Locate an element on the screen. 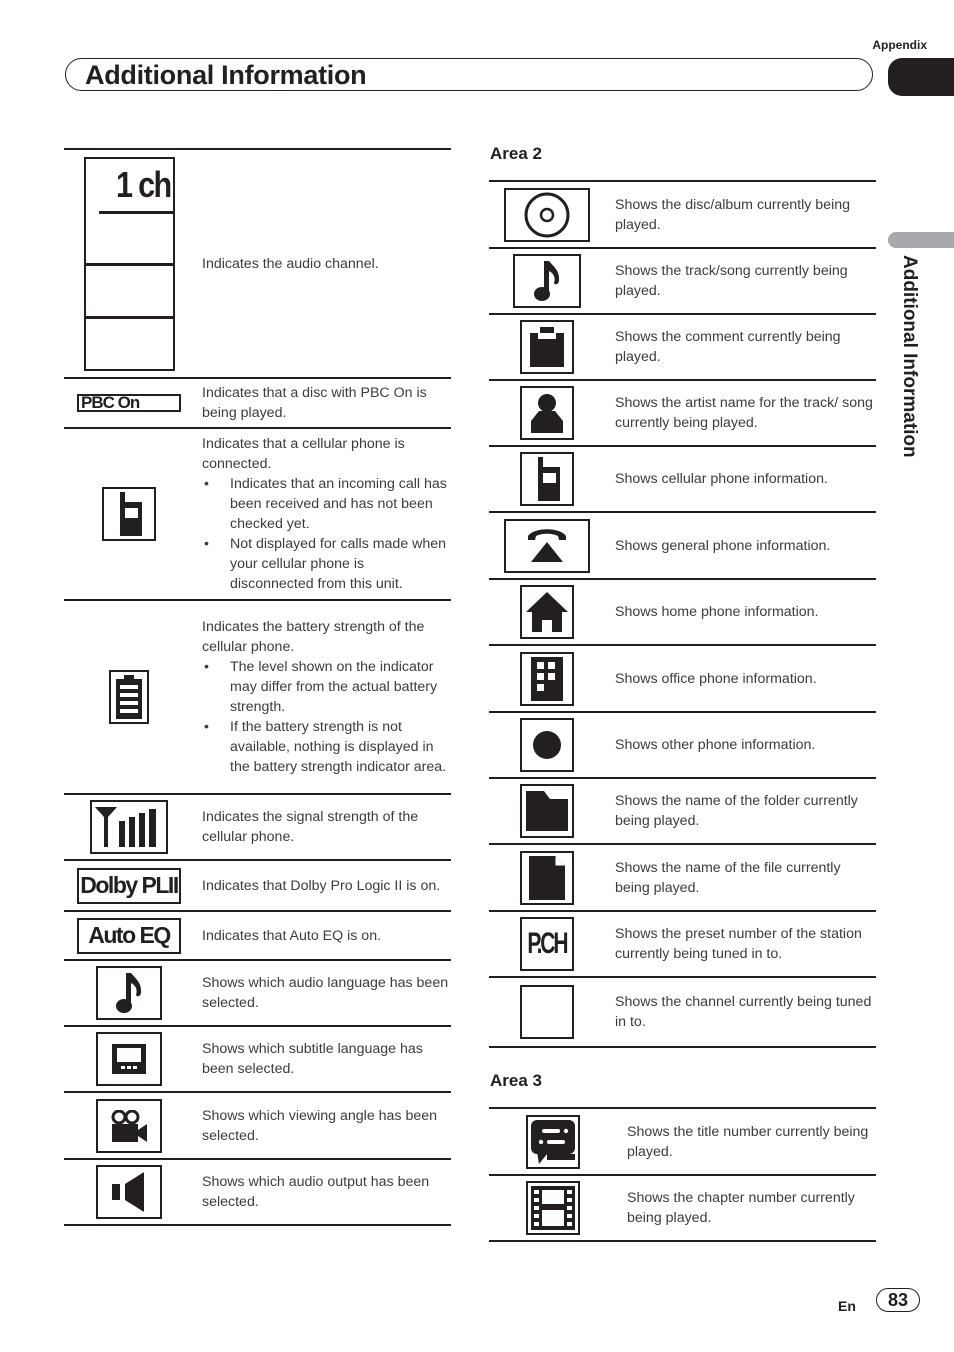 The width and height of the screenshot is (954, 1352). table-row: 1 ch Indicates the audio channel. is located at coordinates (257, 264).